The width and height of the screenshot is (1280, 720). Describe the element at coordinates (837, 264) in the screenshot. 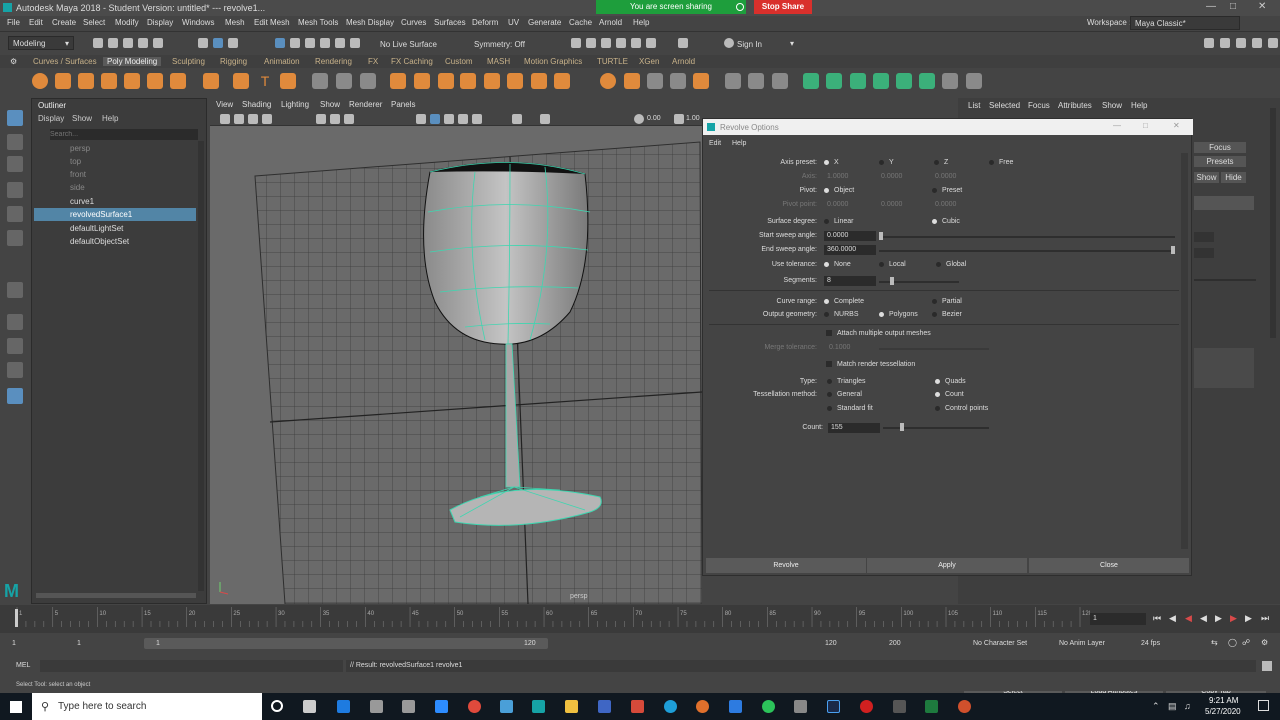

I see `use-tolerance-none: None` at that location.